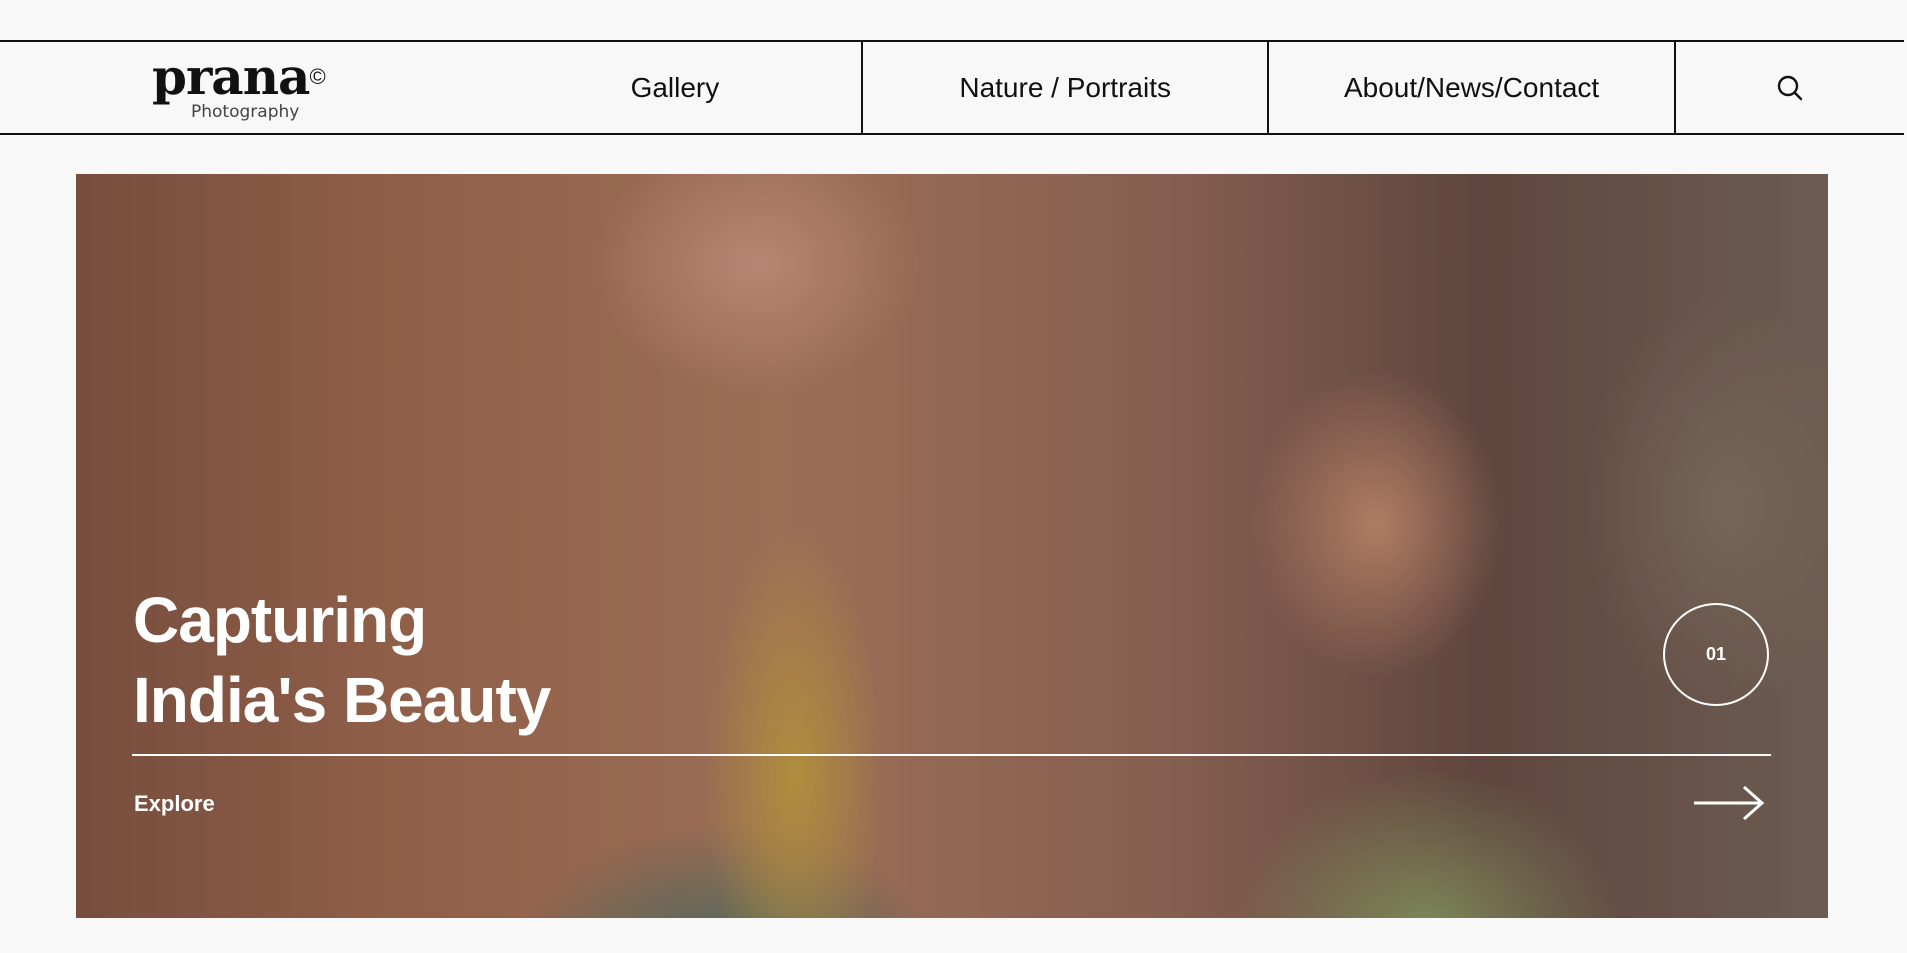 Image resolution: width=1907 pixels, height=953 pixels. I want to click on copyright-mark: ©, so click(317, 76).